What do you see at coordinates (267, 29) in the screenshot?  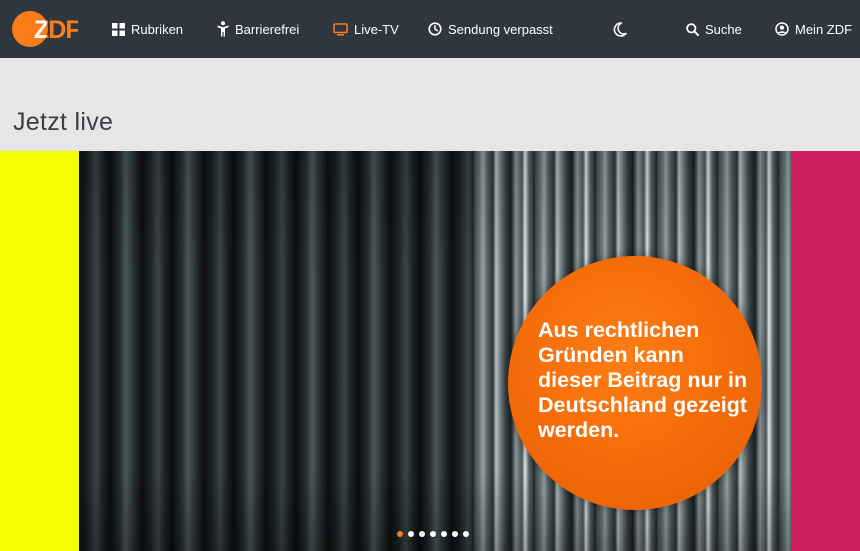 I see `nav-label: Barrierefrei` at bounding box center [267, 29].